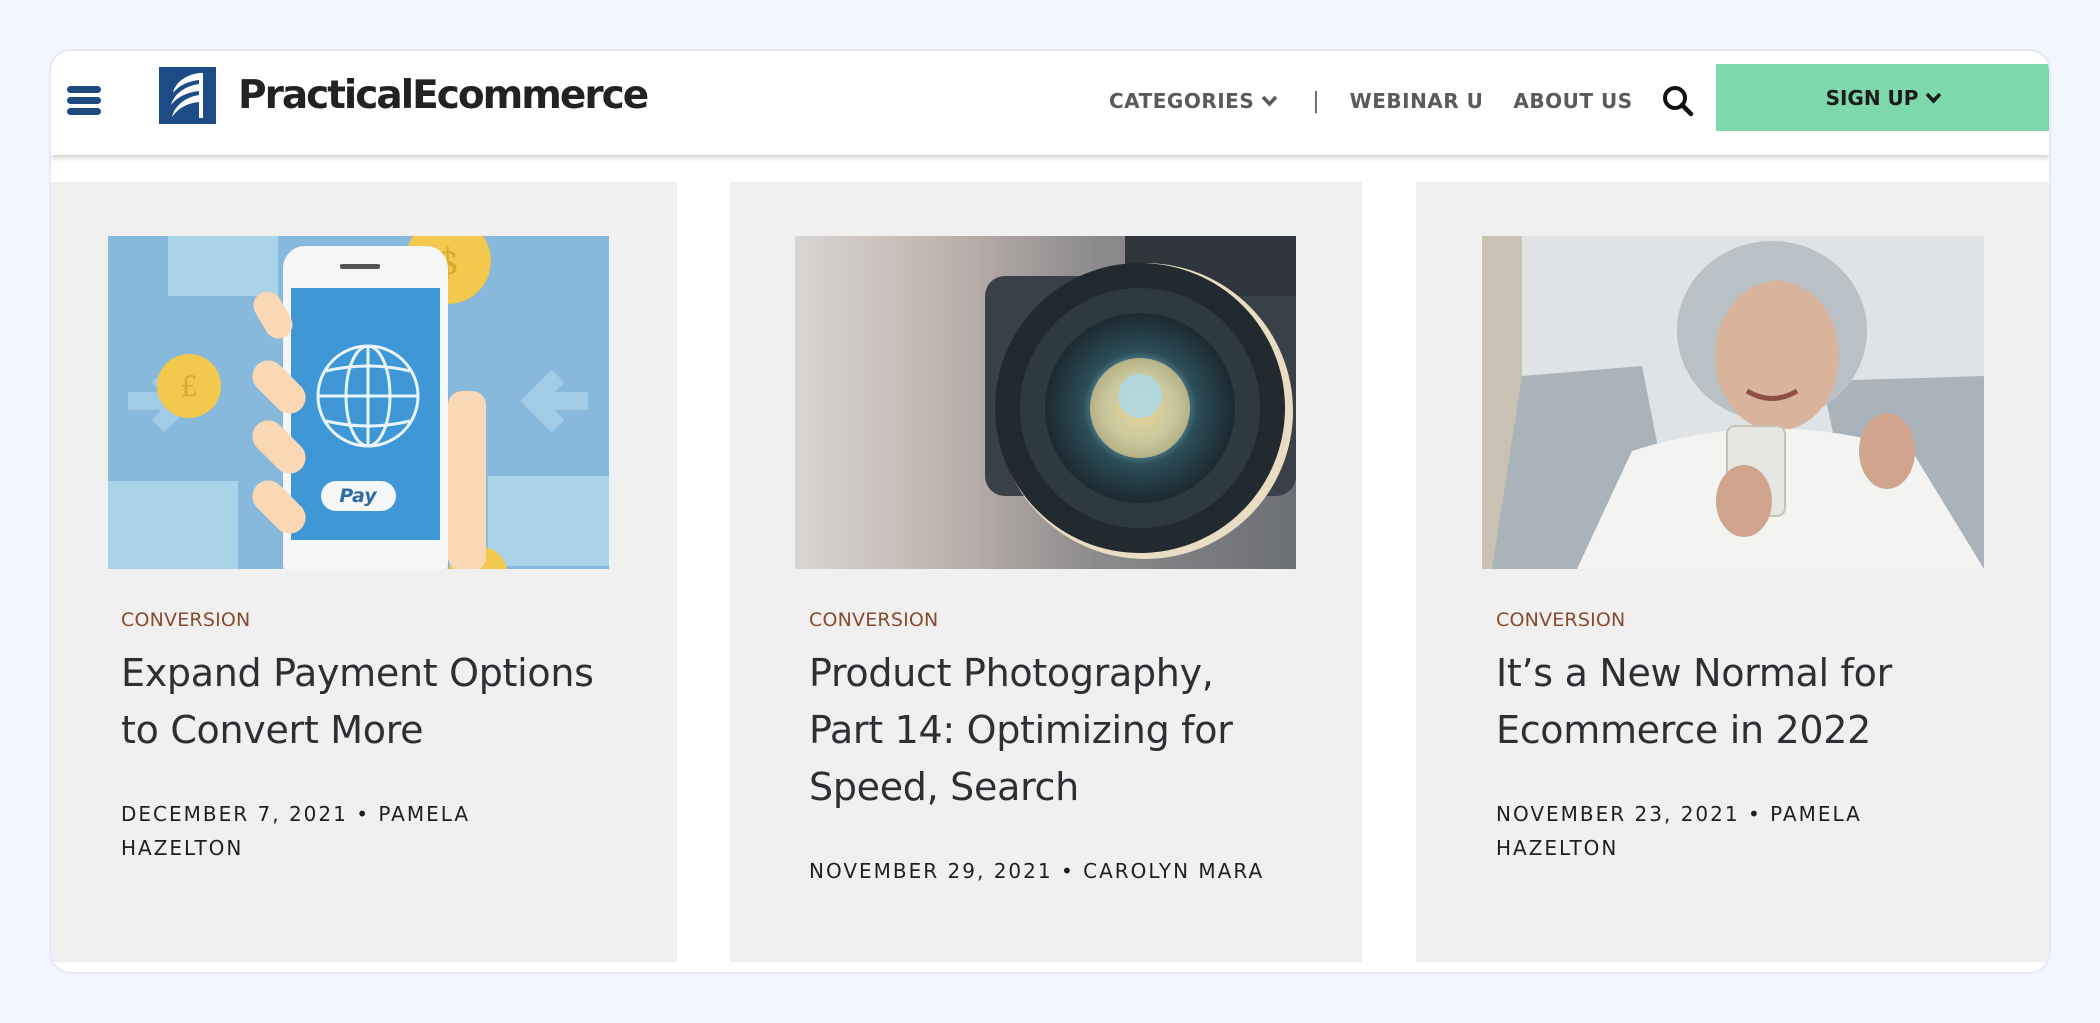  I want to click on logo-text: PracticalEcommerce, so click(443, 95).